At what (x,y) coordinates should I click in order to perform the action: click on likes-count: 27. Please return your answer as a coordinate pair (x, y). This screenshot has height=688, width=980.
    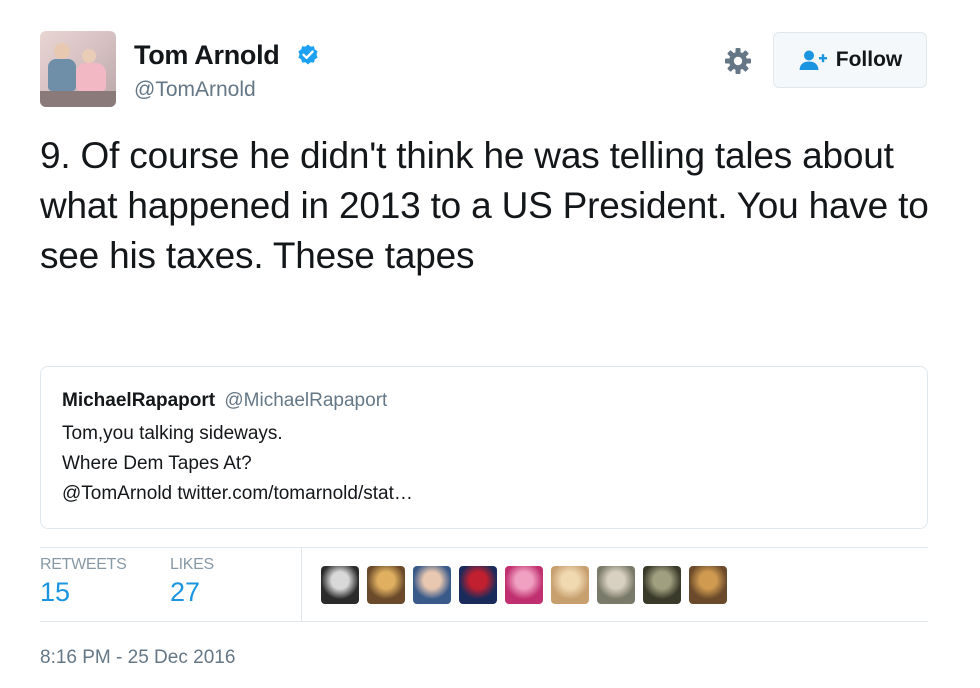
    Looking at the image, I should click on (185, 592).